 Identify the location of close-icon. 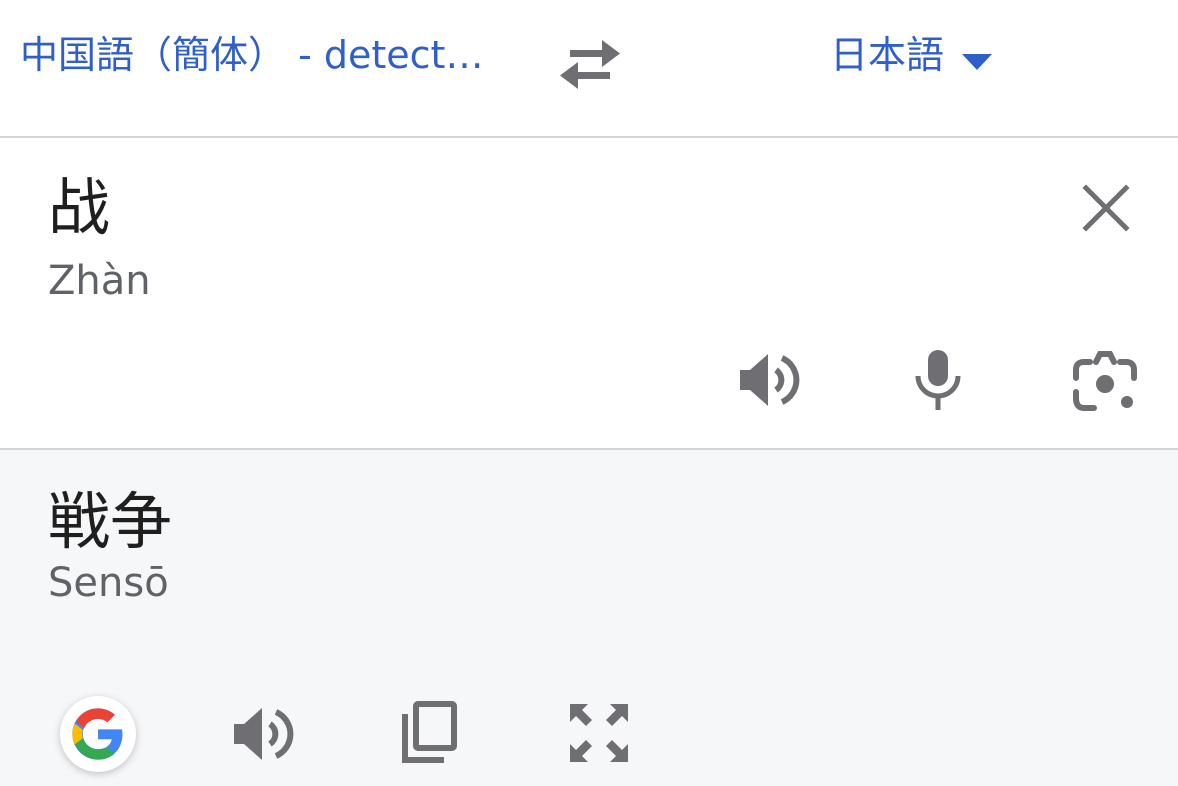
(1106, 208).